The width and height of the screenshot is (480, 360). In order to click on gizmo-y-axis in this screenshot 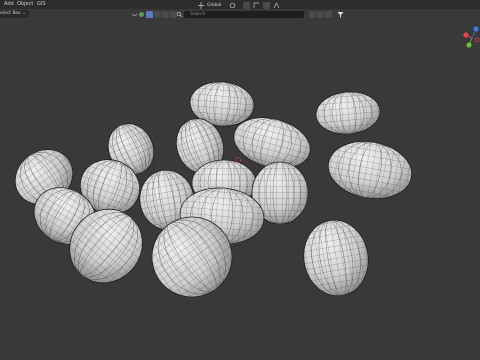, I will do `click(469, 45)`.